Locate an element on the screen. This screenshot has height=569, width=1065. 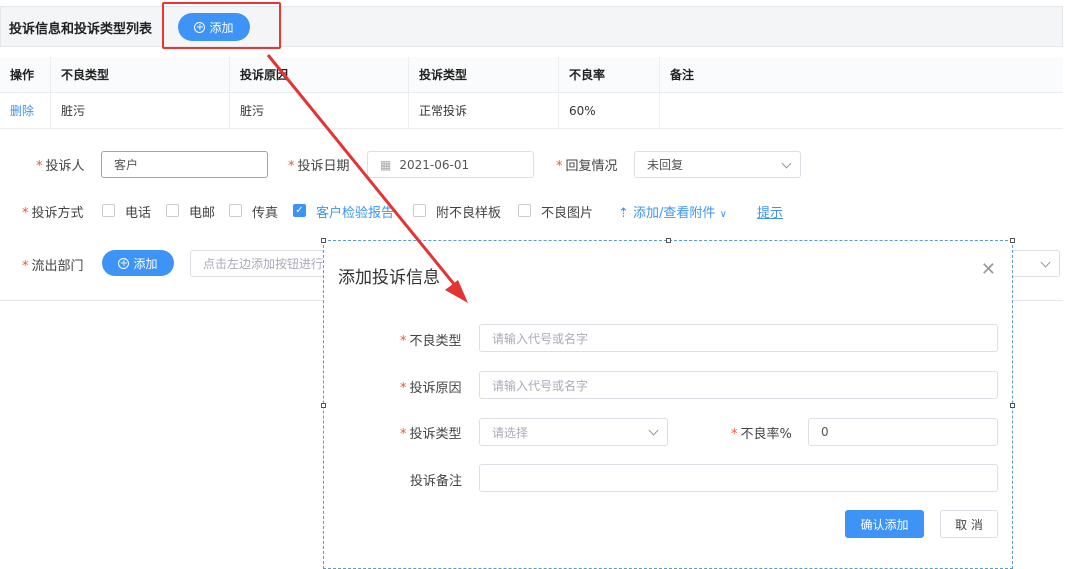
col-complaint-type: 投诉类型 is located at coordinates (484, 74).